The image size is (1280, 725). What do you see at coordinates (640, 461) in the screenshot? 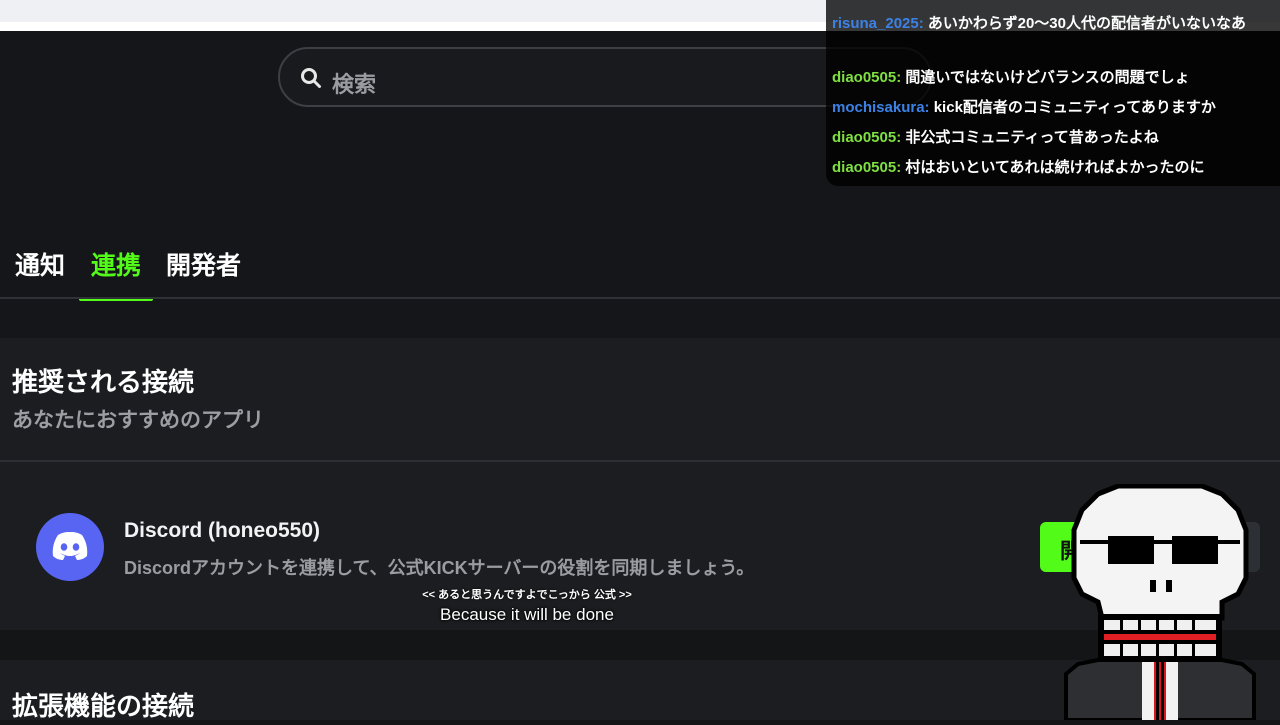
I see `panel-divider` at bounding box center [640, 461].